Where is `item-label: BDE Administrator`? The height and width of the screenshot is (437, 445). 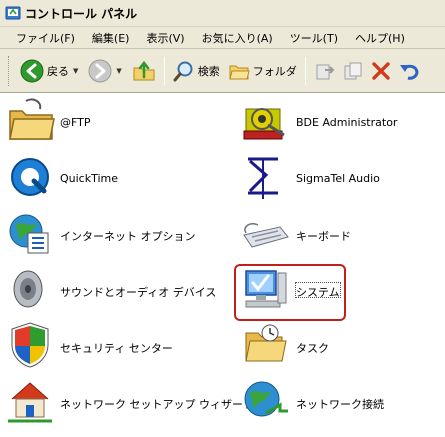 item-label: BDE Administrator is located at coordinates (347, 122).